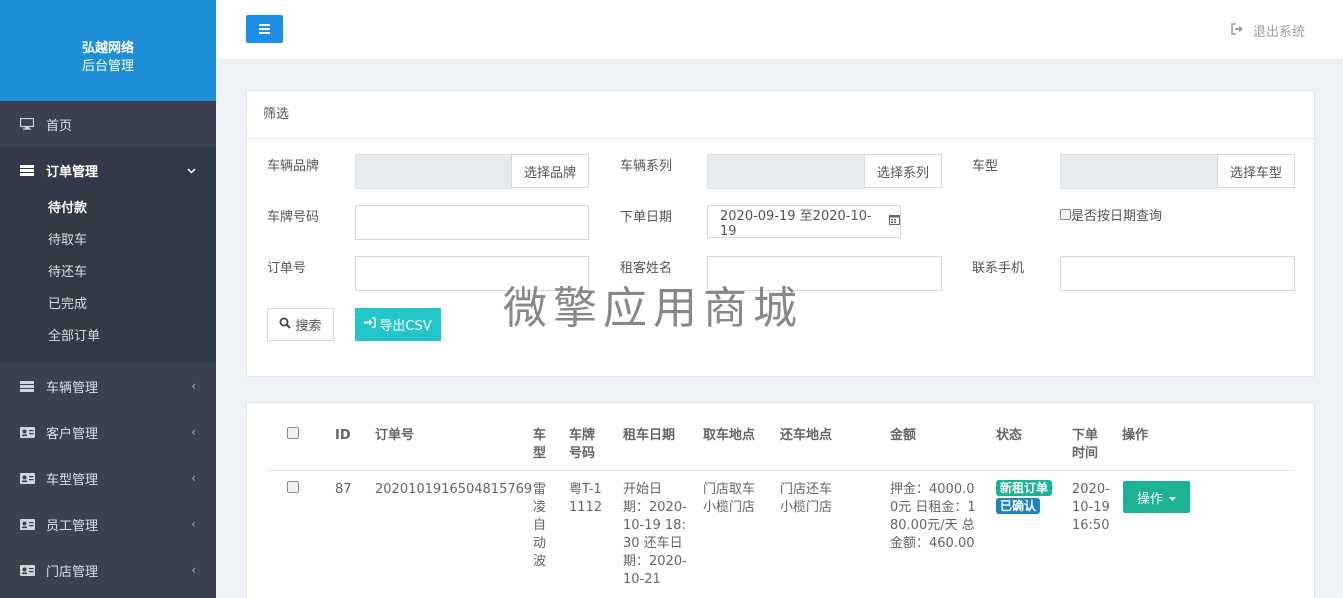  Describe the element at coordinates (781, 470) in the screenshot. I see `header-divider` at that location.